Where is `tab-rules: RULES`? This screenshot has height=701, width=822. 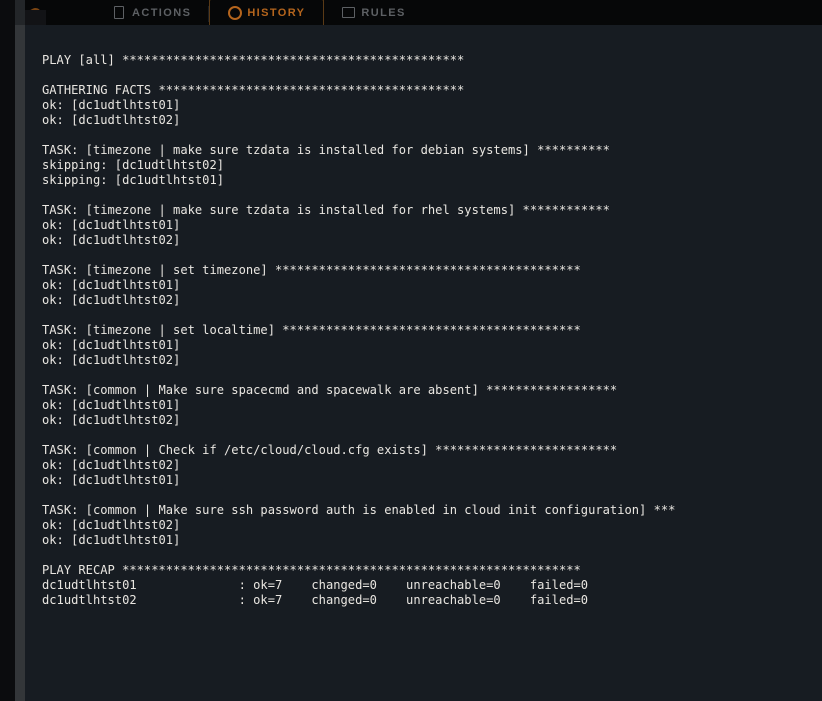
tab-rules: RULES is located at coordinates (373, 12).